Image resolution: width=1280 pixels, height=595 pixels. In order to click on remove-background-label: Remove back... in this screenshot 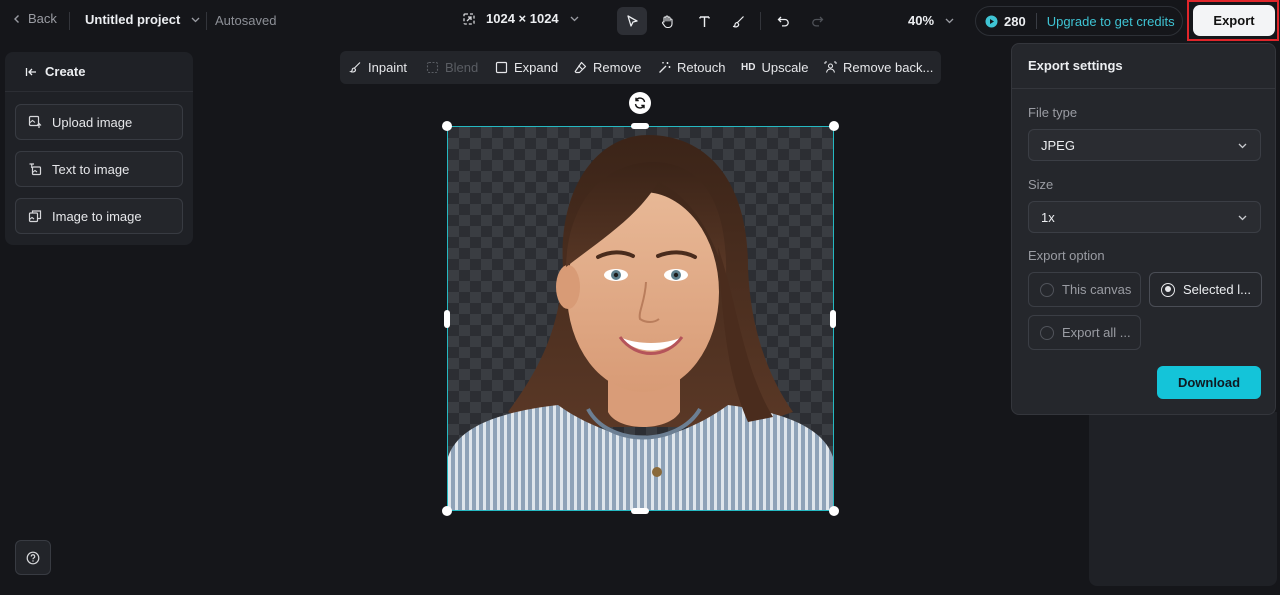, I will do `click(888, 67)`.